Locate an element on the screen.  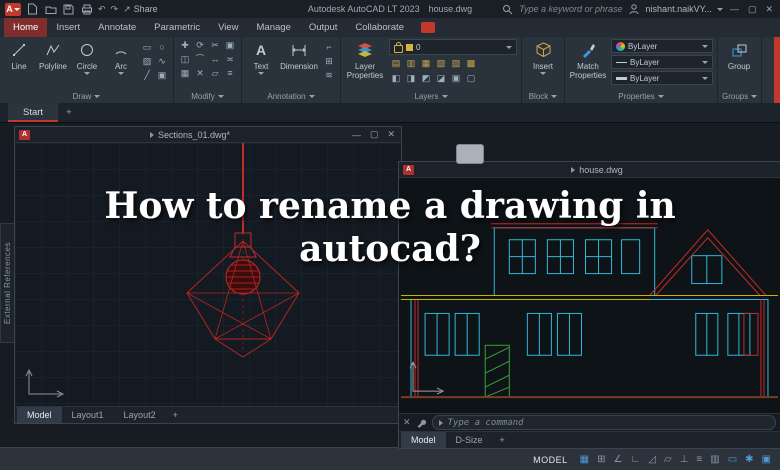
ribbon-tab-view: View is located at coordinates (228, 27).